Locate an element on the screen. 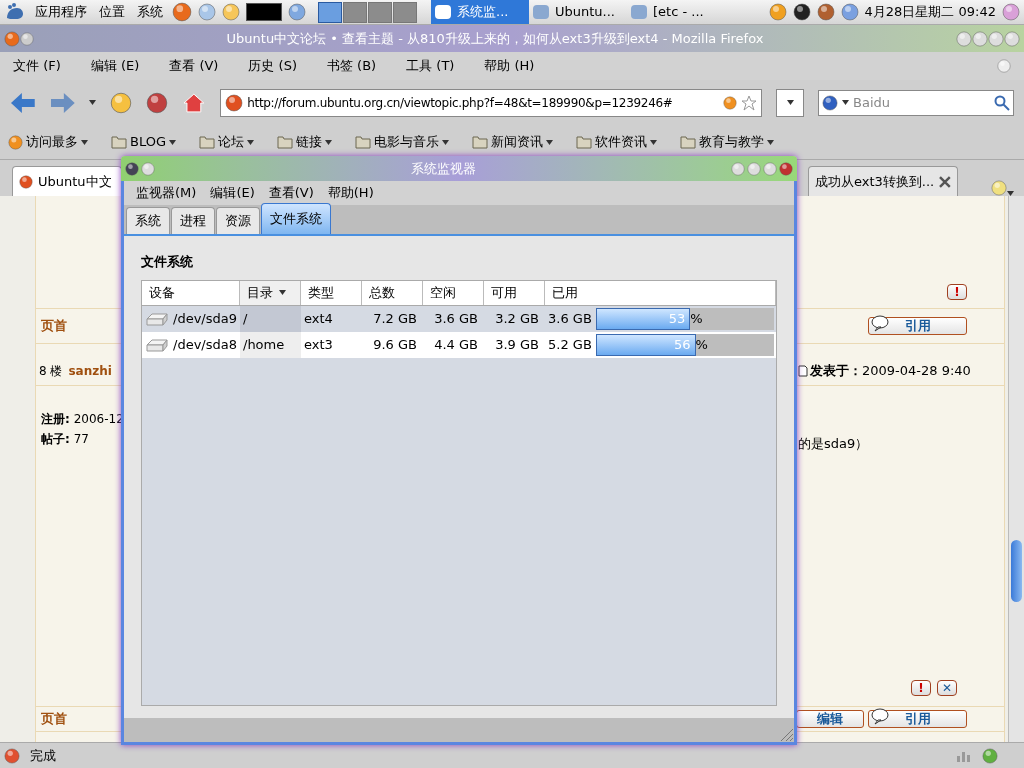 The image size is (1024, 768). column-header: 已用 is located at coordinates (660, 292).